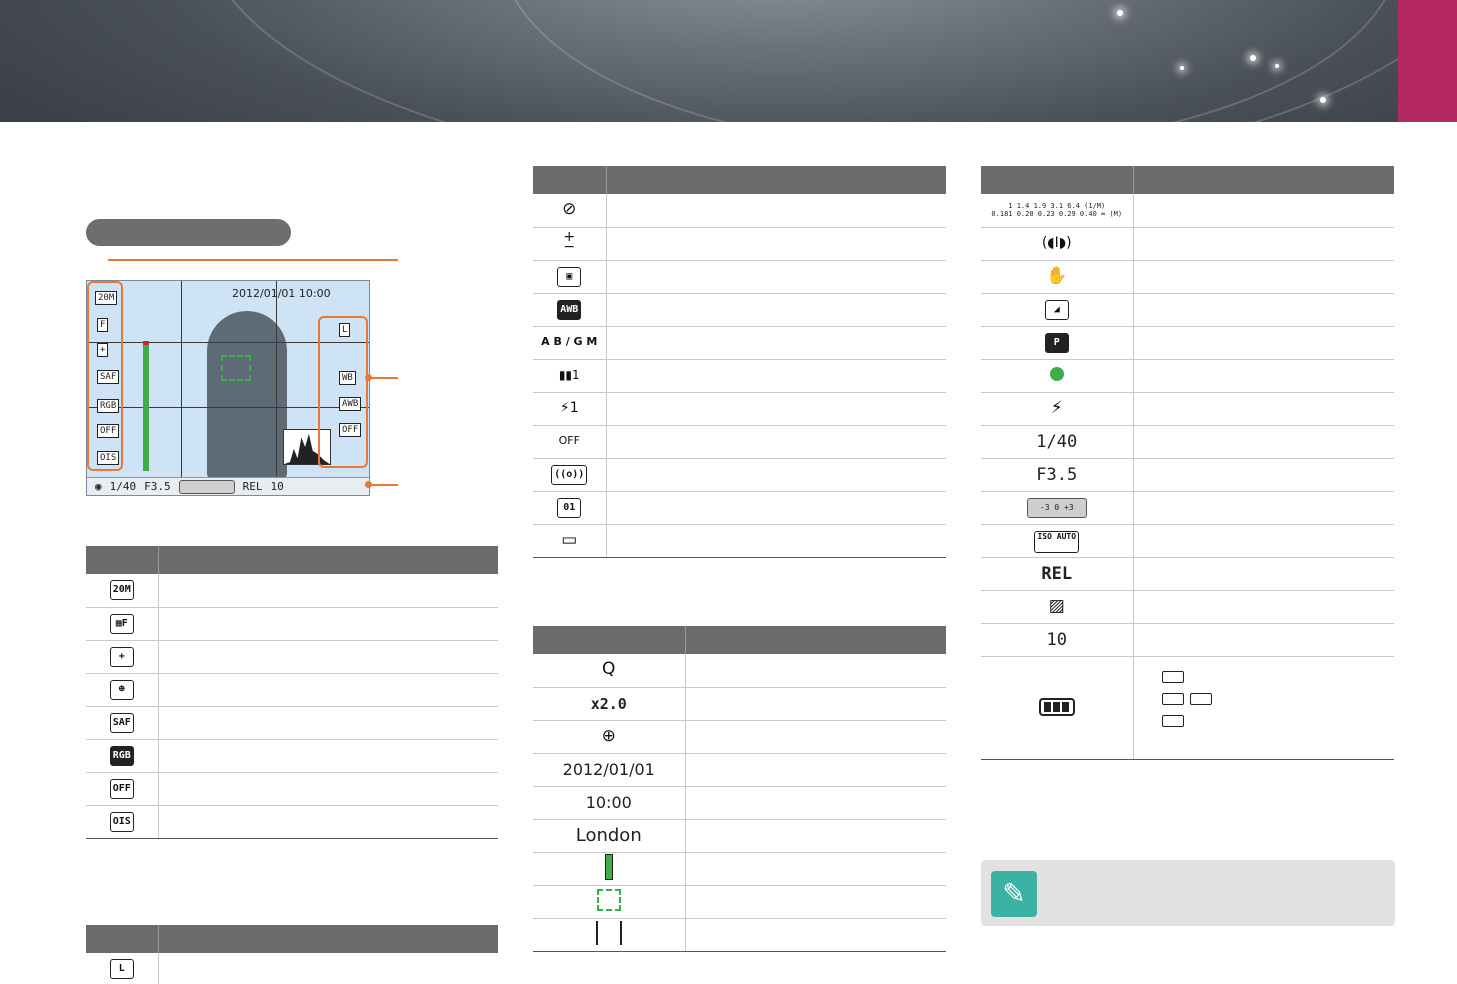 This screenshot has width=1457, height=984. Describe the element at coordinates (1427, 61) in the screenshot. I see `chapter-tab` at that location.